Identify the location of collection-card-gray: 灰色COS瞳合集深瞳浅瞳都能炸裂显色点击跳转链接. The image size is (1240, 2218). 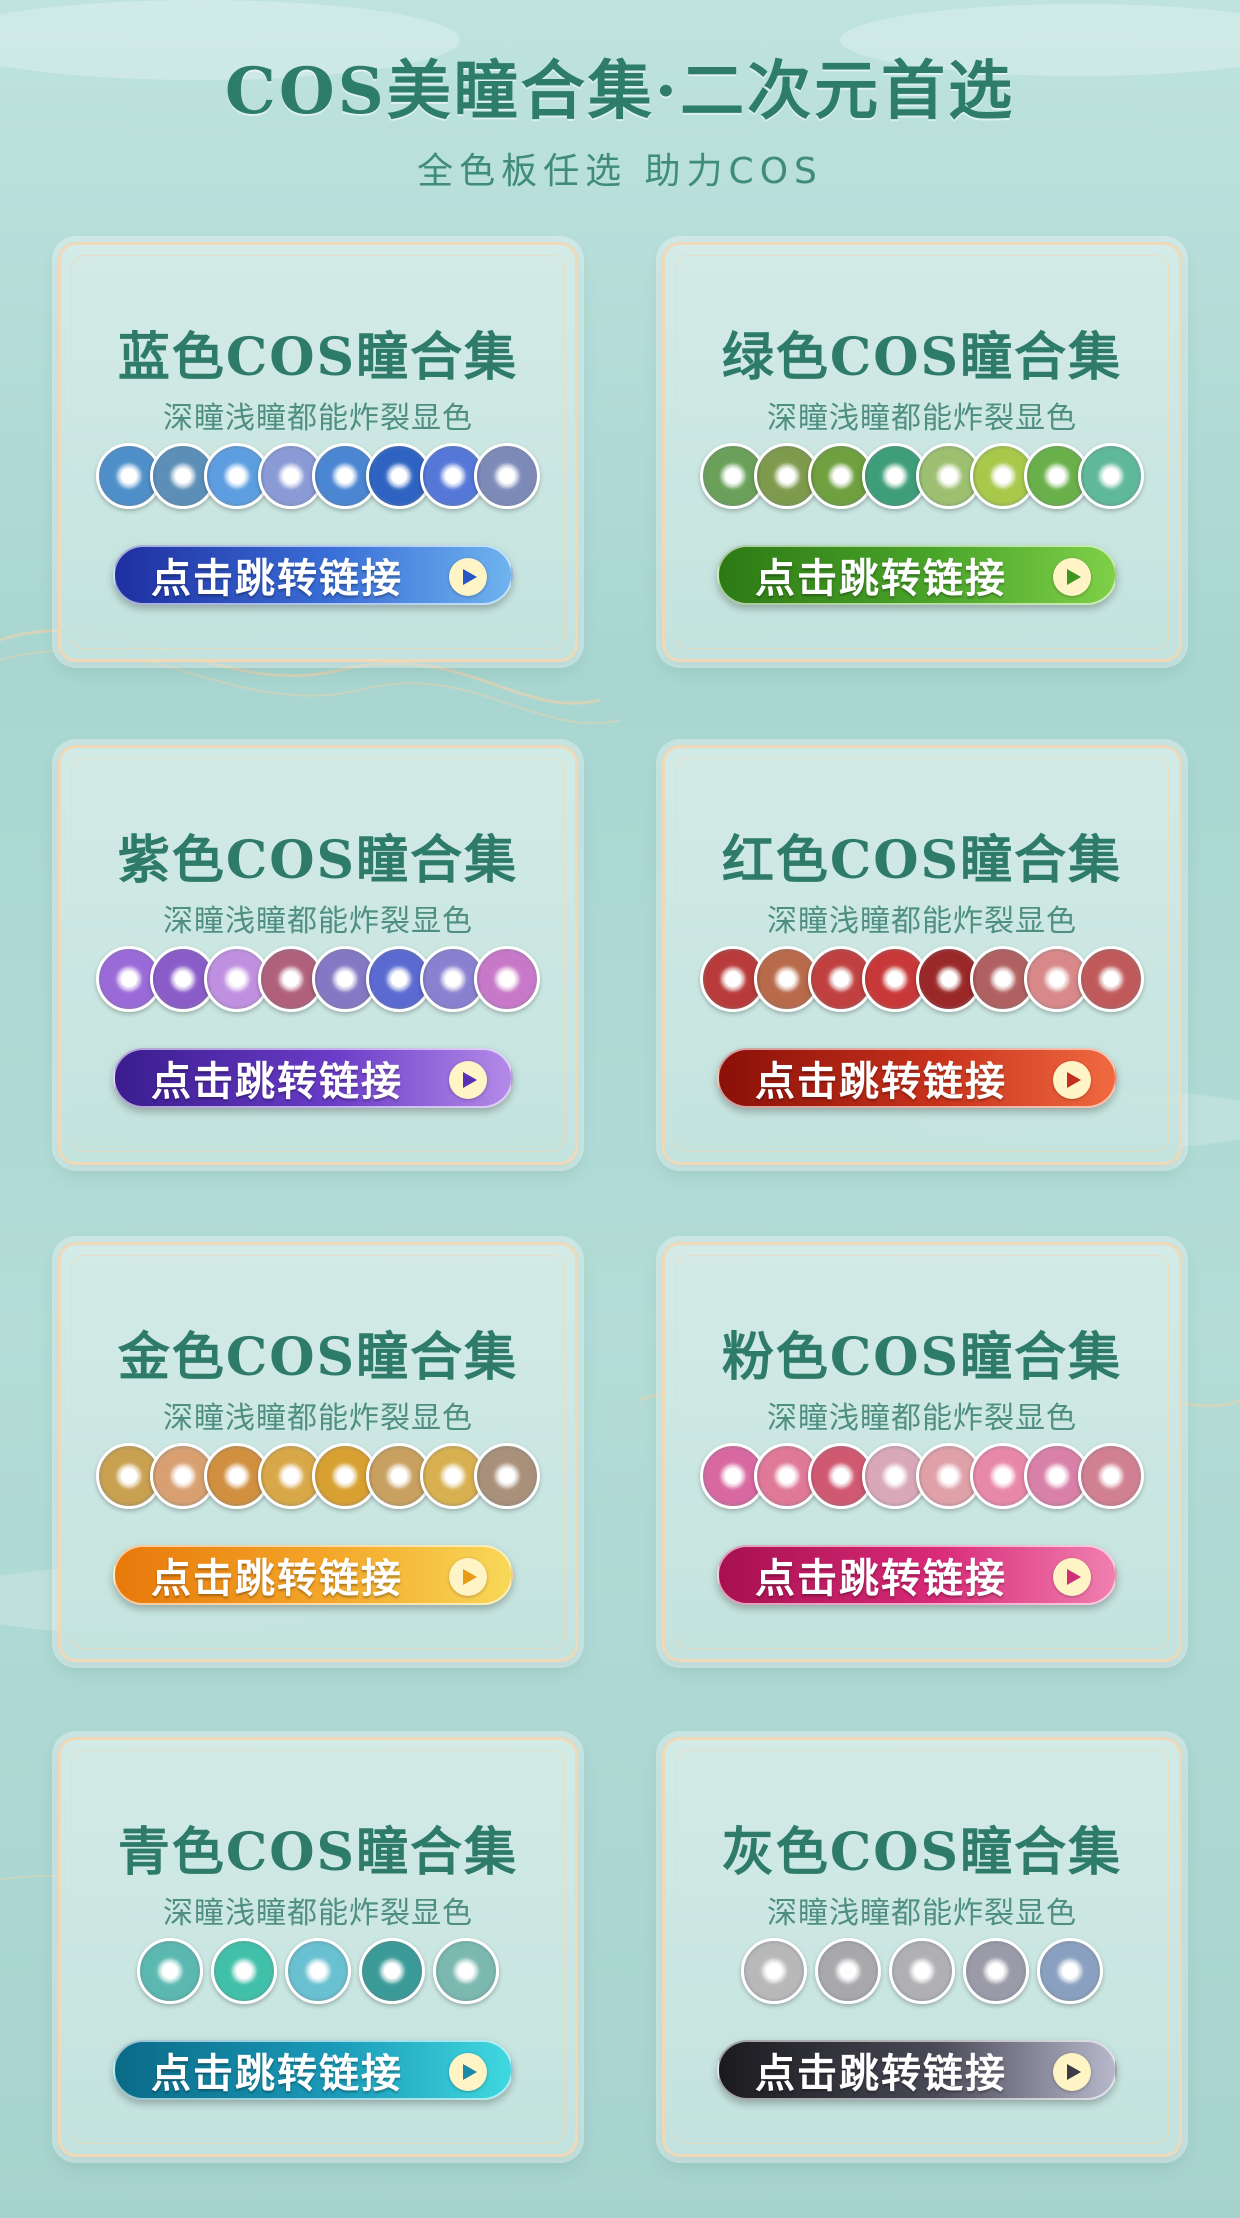
(922, 1947).